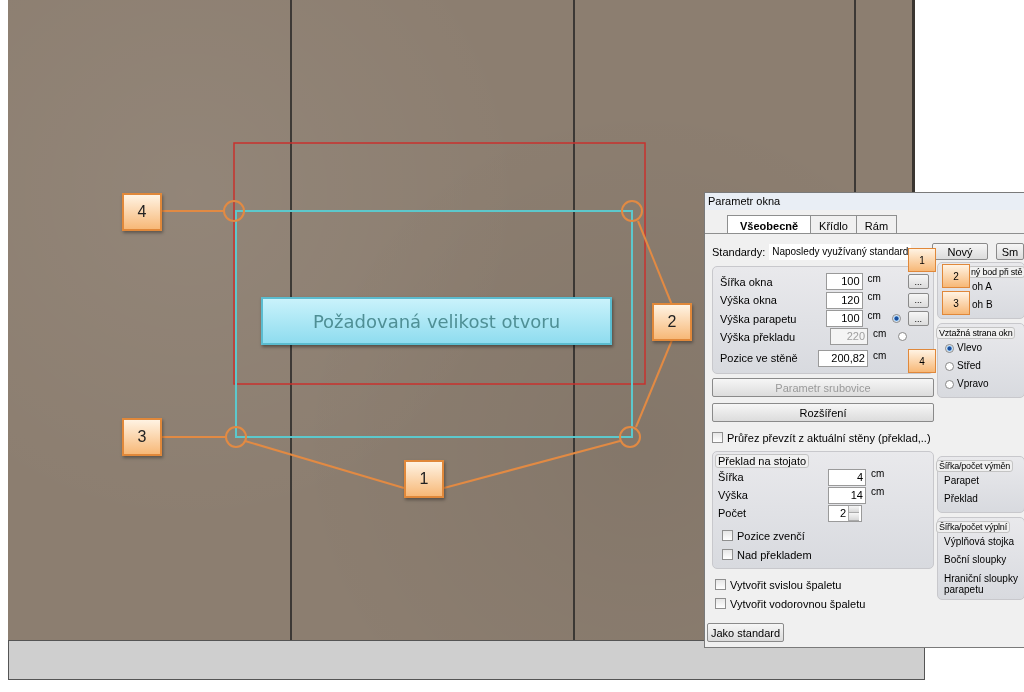 This screenshot has width=1024, height=692. Describe the element at coordinates (747, 281) in the screenshot. I see `field-label: Šířka okna` at that location.